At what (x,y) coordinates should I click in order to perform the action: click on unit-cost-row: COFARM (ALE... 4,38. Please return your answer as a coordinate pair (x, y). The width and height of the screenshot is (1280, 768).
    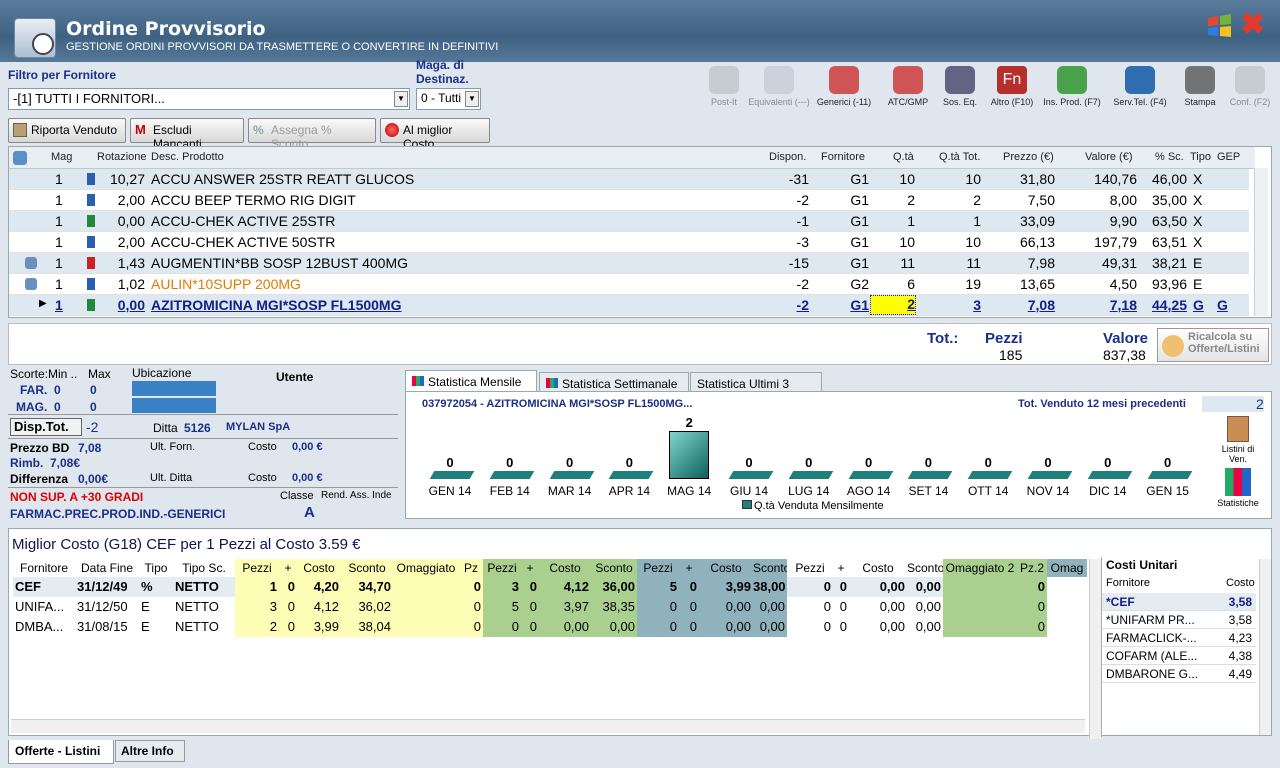
    Looking at the image, I should click on (1179, 656).